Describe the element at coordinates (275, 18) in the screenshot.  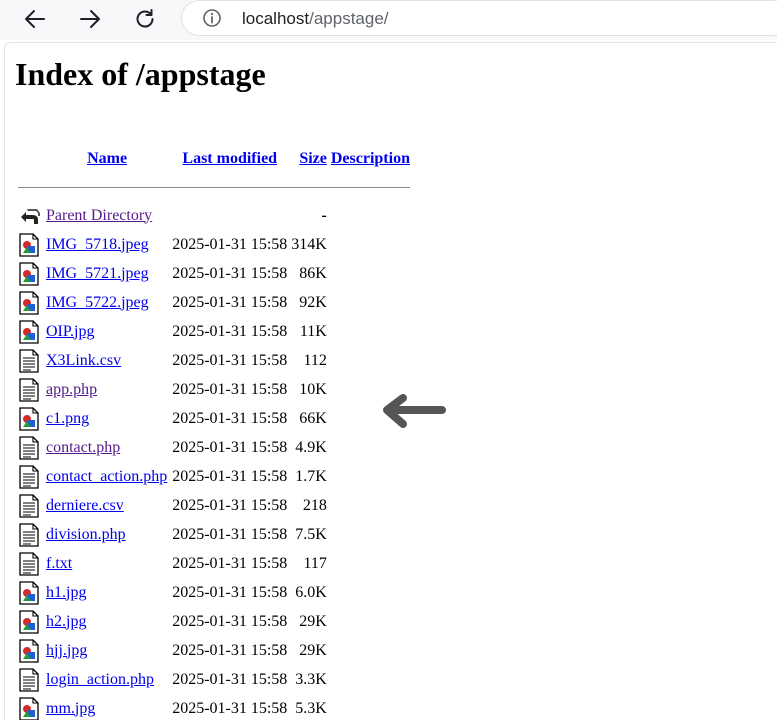
I see `url-host: localhost` at that location.